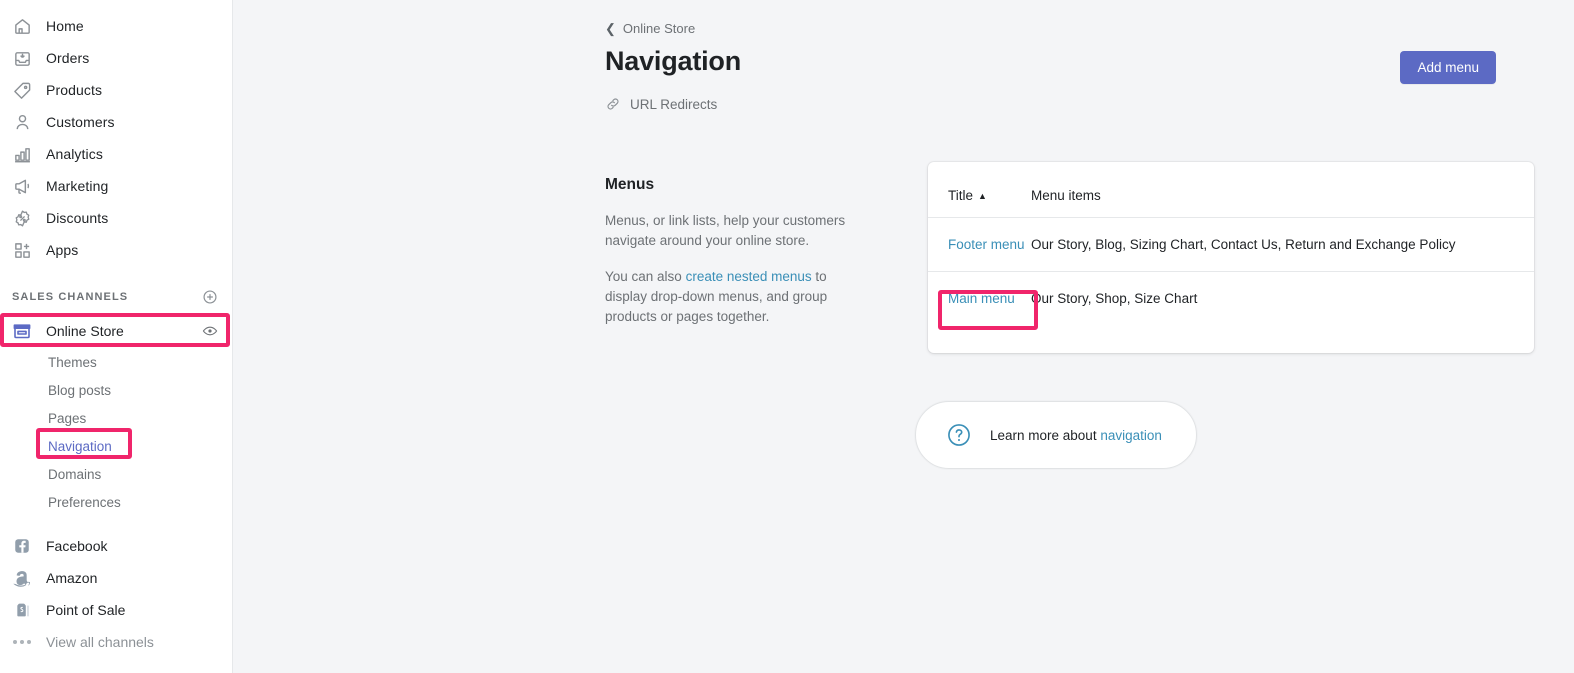 The image size is (1574, 673). What do you see at coordinates (116, 546) in the screenshot?
I see `sidebar-item-facebook: Facebook` at bounding box center [116, 546].